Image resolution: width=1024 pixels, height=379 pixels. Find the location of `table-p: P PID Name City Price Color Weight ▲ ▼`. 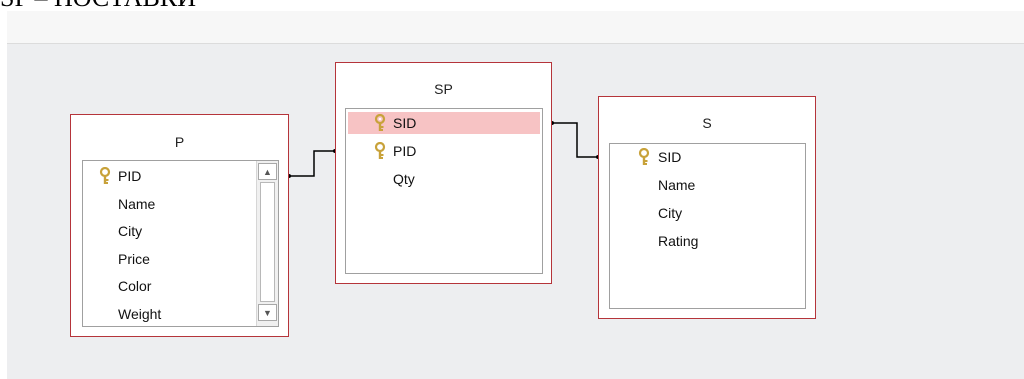

table-p: P PID Name City Price Color Weight ▲ ▼ is located at coordinates (179, 225).